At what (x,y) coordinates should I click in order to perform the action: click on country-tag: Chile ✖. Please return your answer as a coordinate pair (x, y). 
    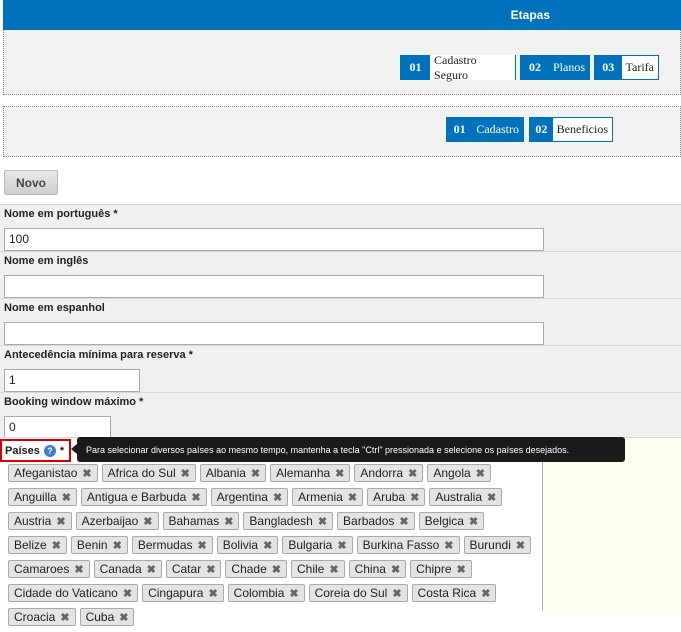
    Looking at the image, I should click on (318, 569).